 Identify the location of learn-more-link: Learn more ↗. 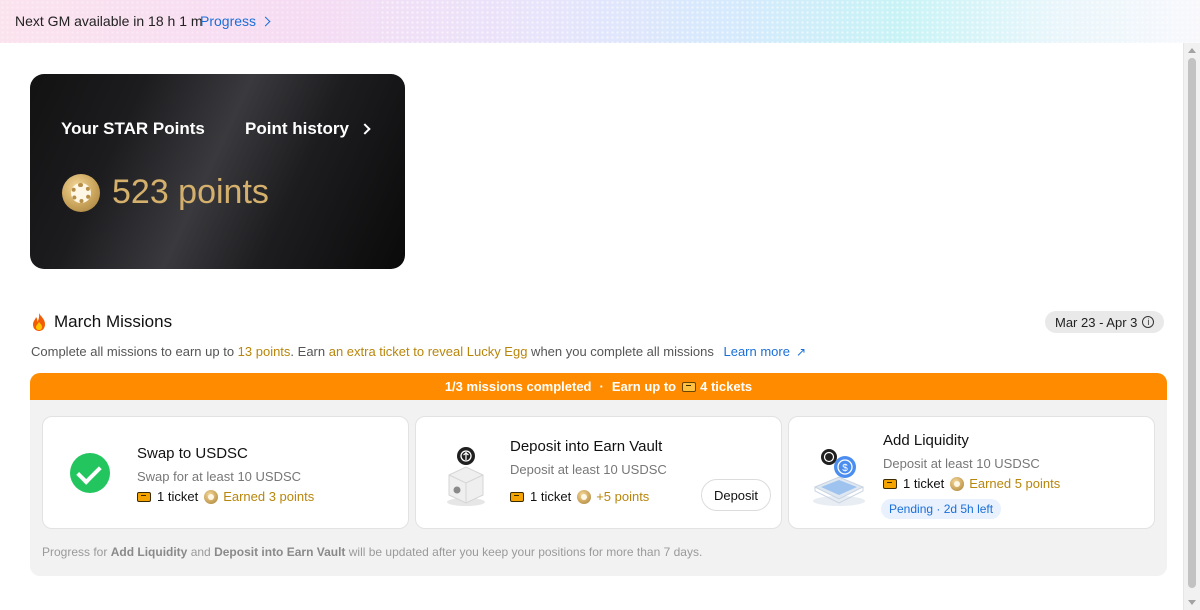
(764, 351).